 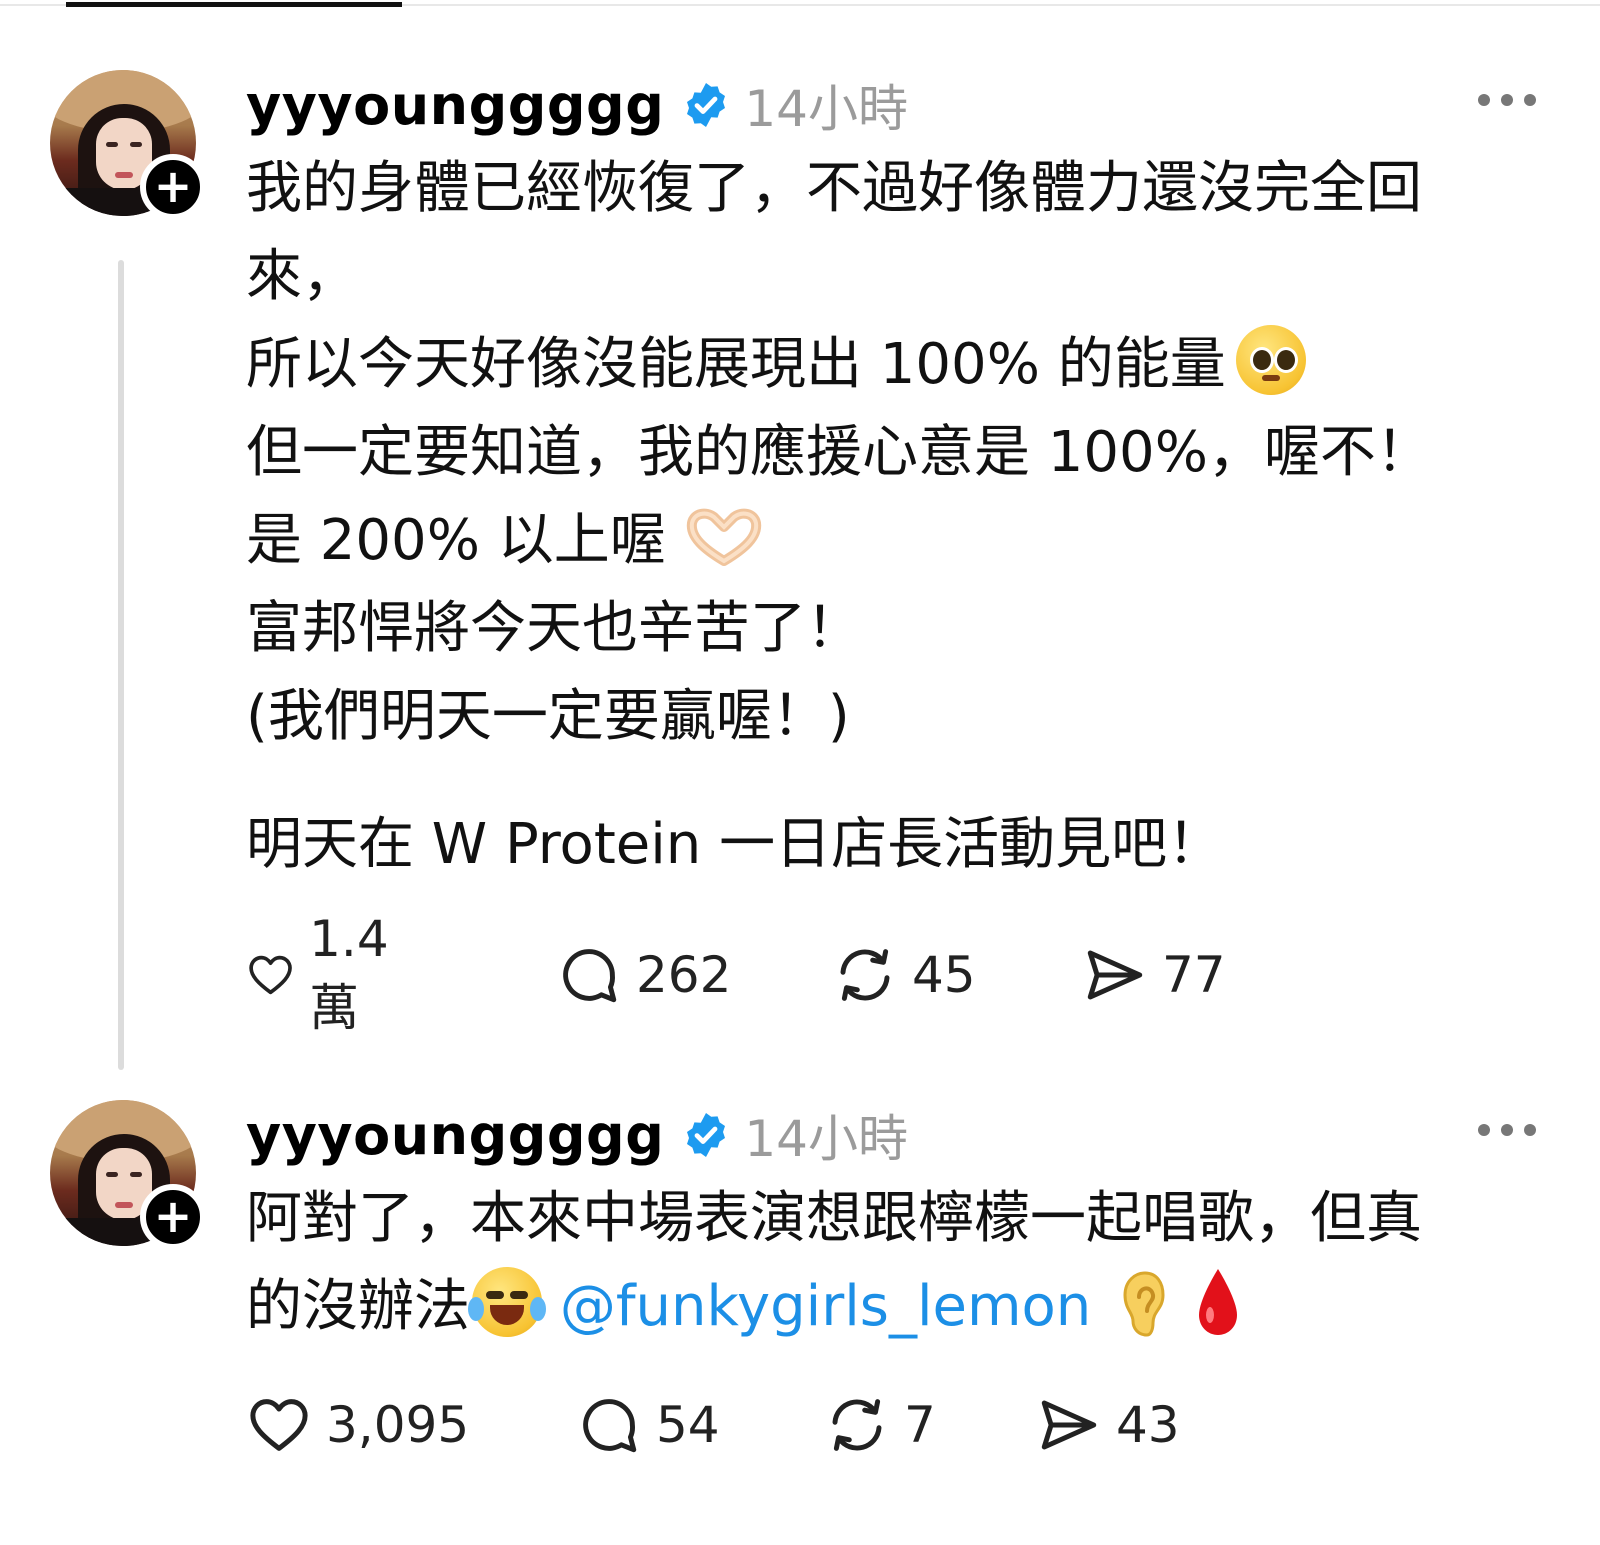 I want to click on repost-count: 45, so click(x=944, y=975).